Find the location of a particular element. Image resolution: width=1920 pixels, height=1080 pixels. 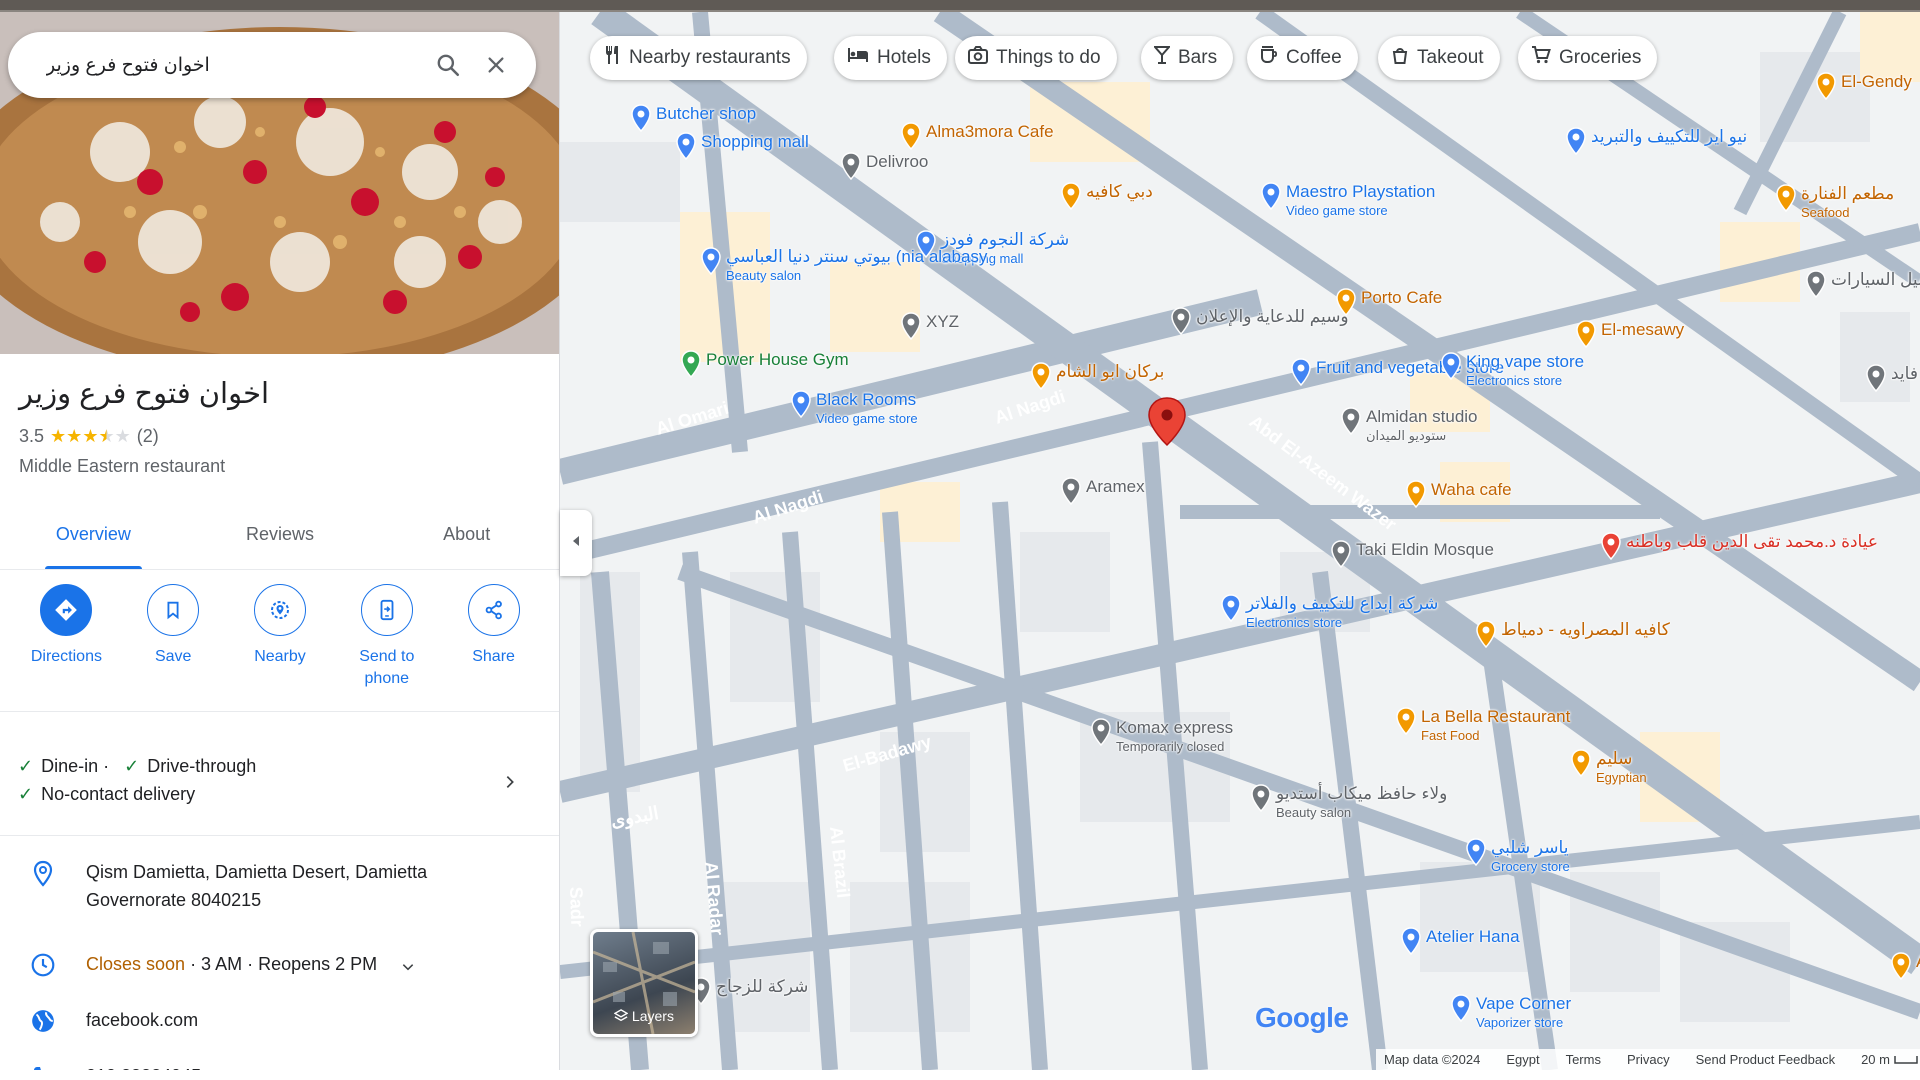

search-input is located at coordinates (233, 65).